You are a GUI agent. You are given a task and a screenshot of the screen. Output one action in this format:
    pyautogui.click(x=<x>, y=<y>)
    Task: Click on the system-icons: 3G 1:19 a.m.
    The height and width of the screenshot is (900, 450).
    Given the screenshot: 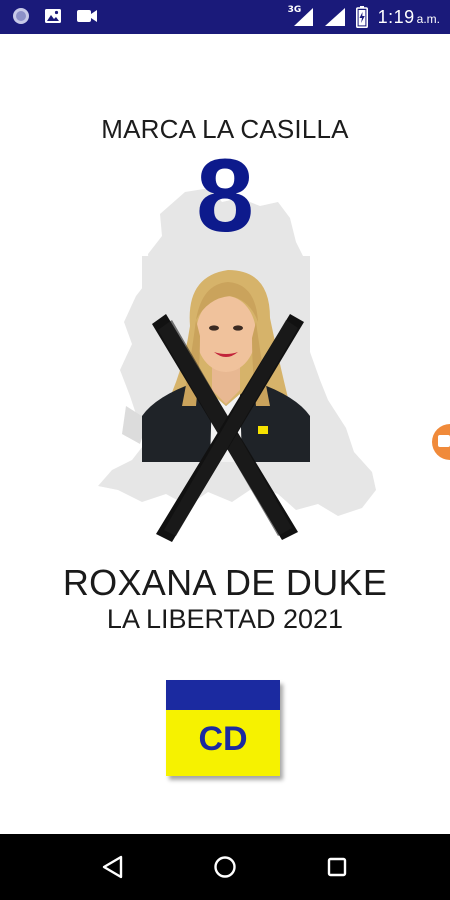 What is the action you would take?
    pyautogui.click(x=364, y=16)
    